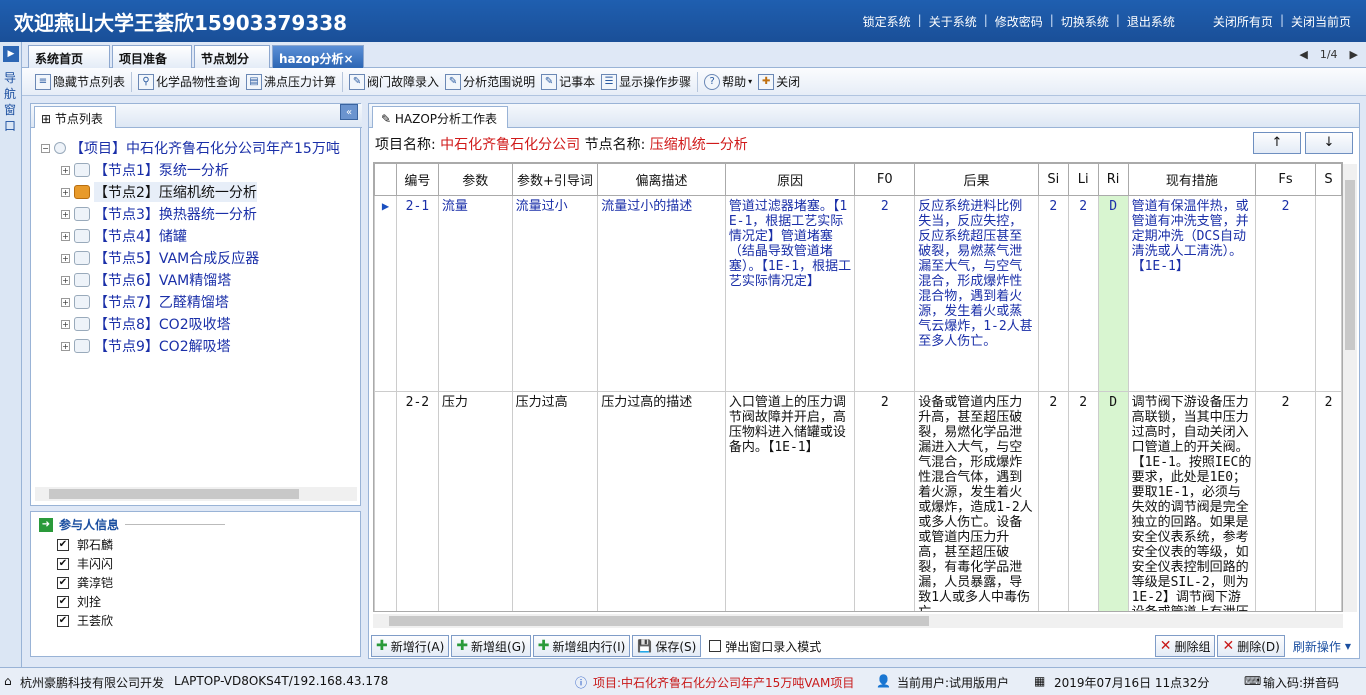  I want to click on cell-cause: 入口管道上的压力调节阀故障并开启，高压物料进入储罐或设备内。【1E-1】, so click(790, 501).